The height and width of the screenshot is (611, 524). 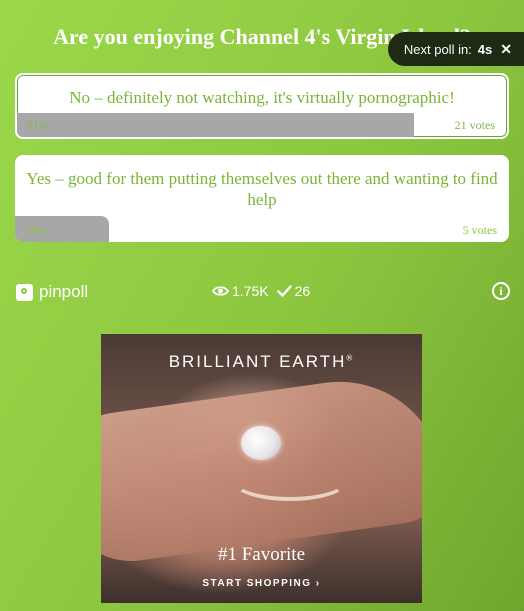 I want to click on close-icon: ✕, so click(x=506, y=49).